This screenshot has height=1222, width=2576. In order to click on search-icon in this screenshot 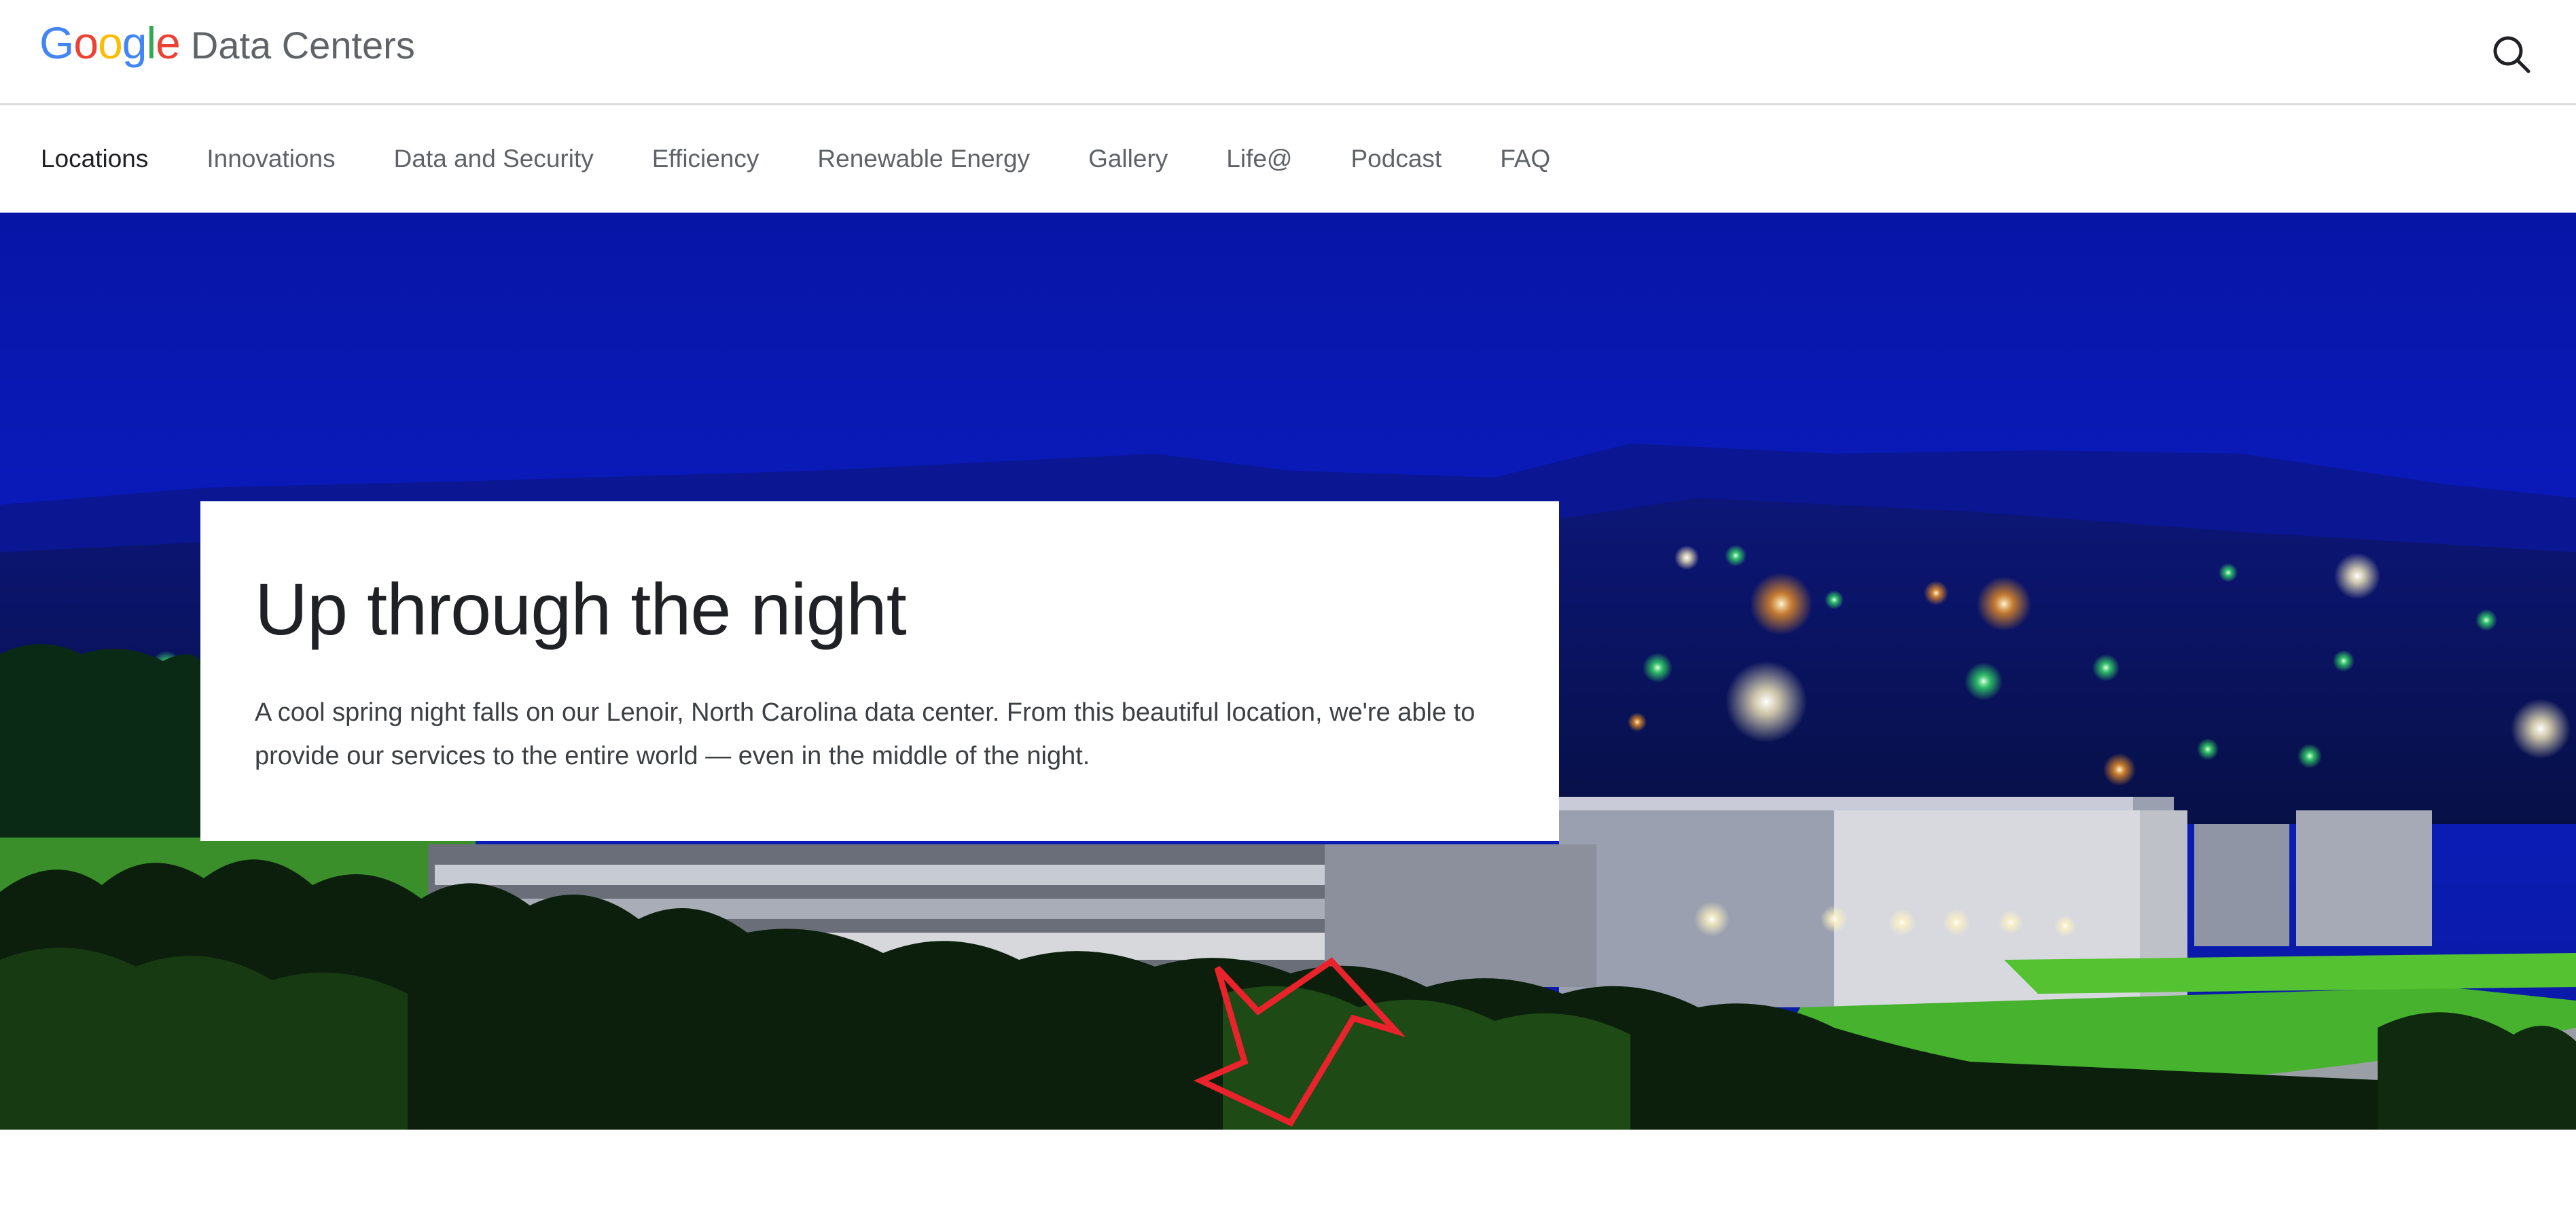, I will do `click(2512, 54)`.